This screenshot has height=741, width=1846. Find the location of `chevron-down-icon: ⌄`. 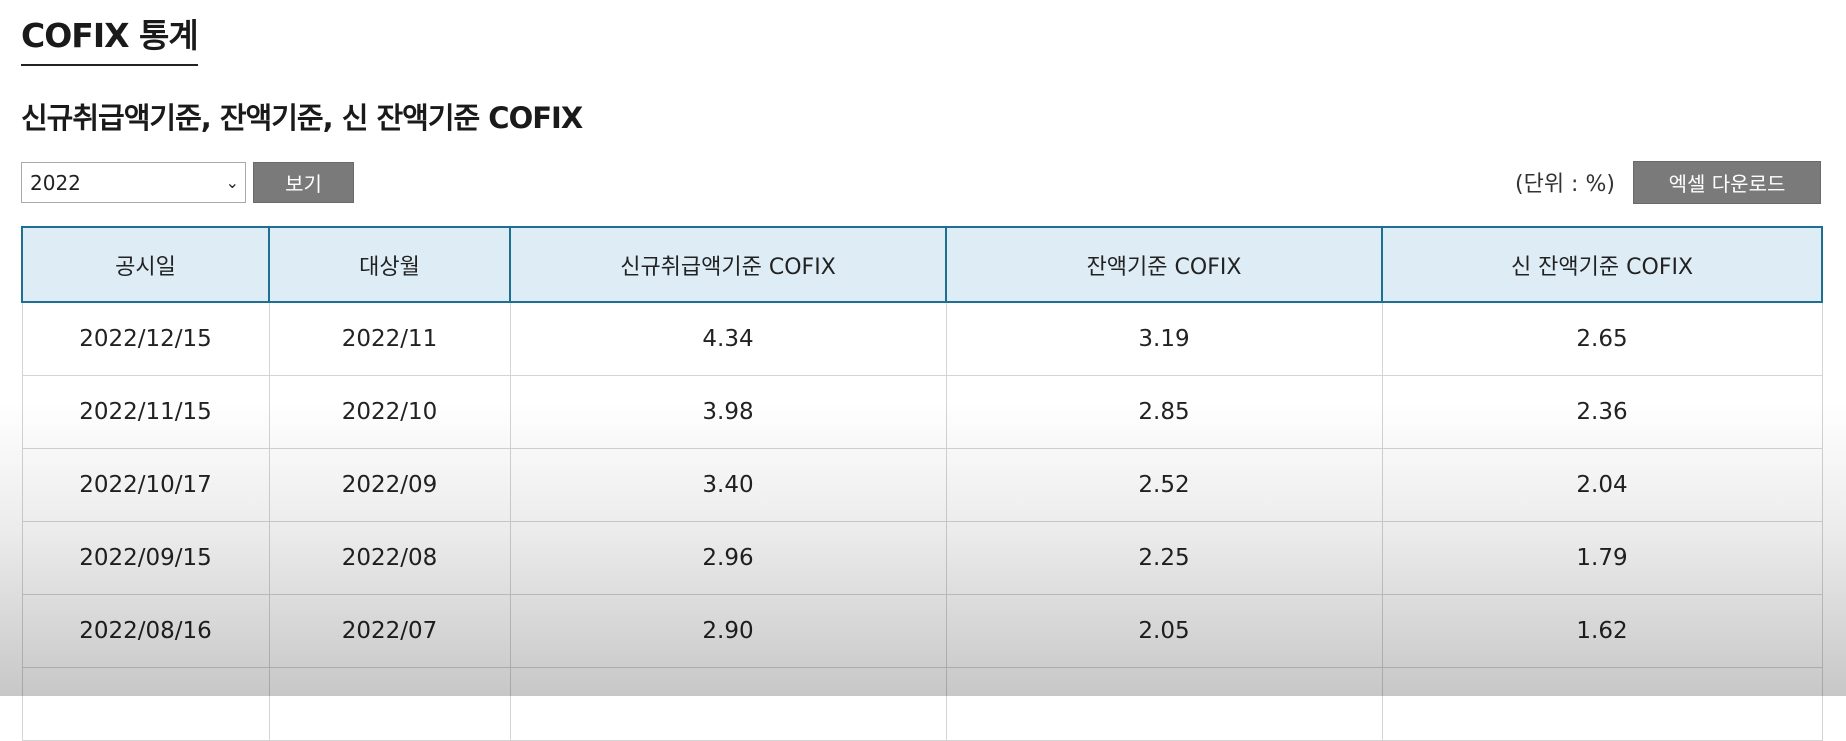

chevron-down-icon: ⌄ is located at coordinates (232, 182).